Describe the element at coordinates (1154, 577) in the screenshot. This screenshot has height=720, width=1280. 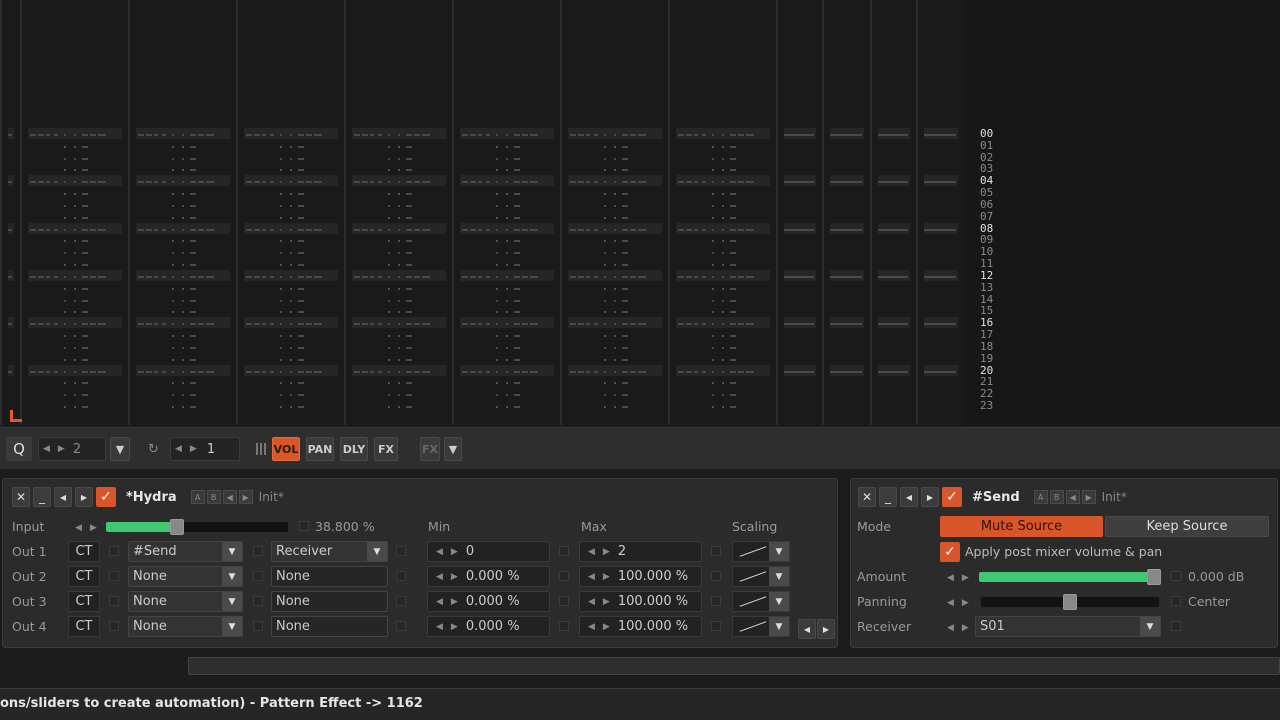
I see `amount-slider-knob` at that location.